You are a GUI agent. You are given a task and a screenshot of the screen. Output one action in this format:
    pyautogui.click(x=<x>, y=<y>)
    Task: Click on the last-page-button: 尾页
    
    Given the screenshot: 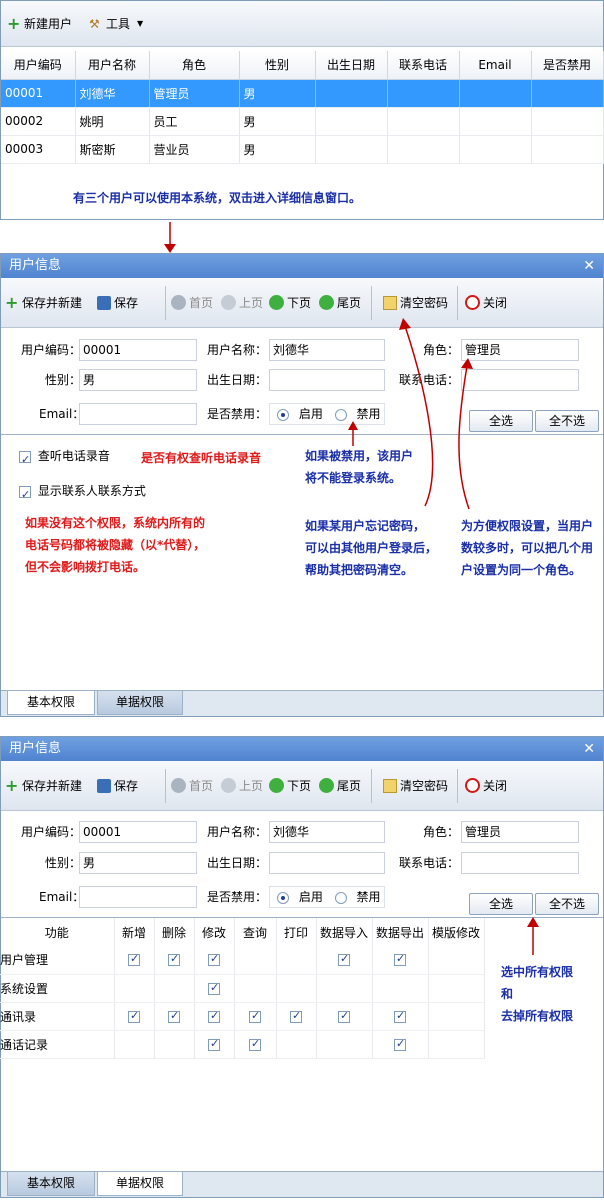 What is the action you would take?
    pyautogui.click(x=340, y=785)
    